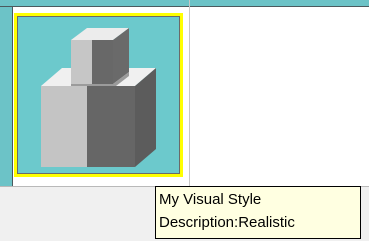  Describe the element at coordinates (227, 222) in the screenshot. I see `tooltip-description: Description:Realistic` at that location.